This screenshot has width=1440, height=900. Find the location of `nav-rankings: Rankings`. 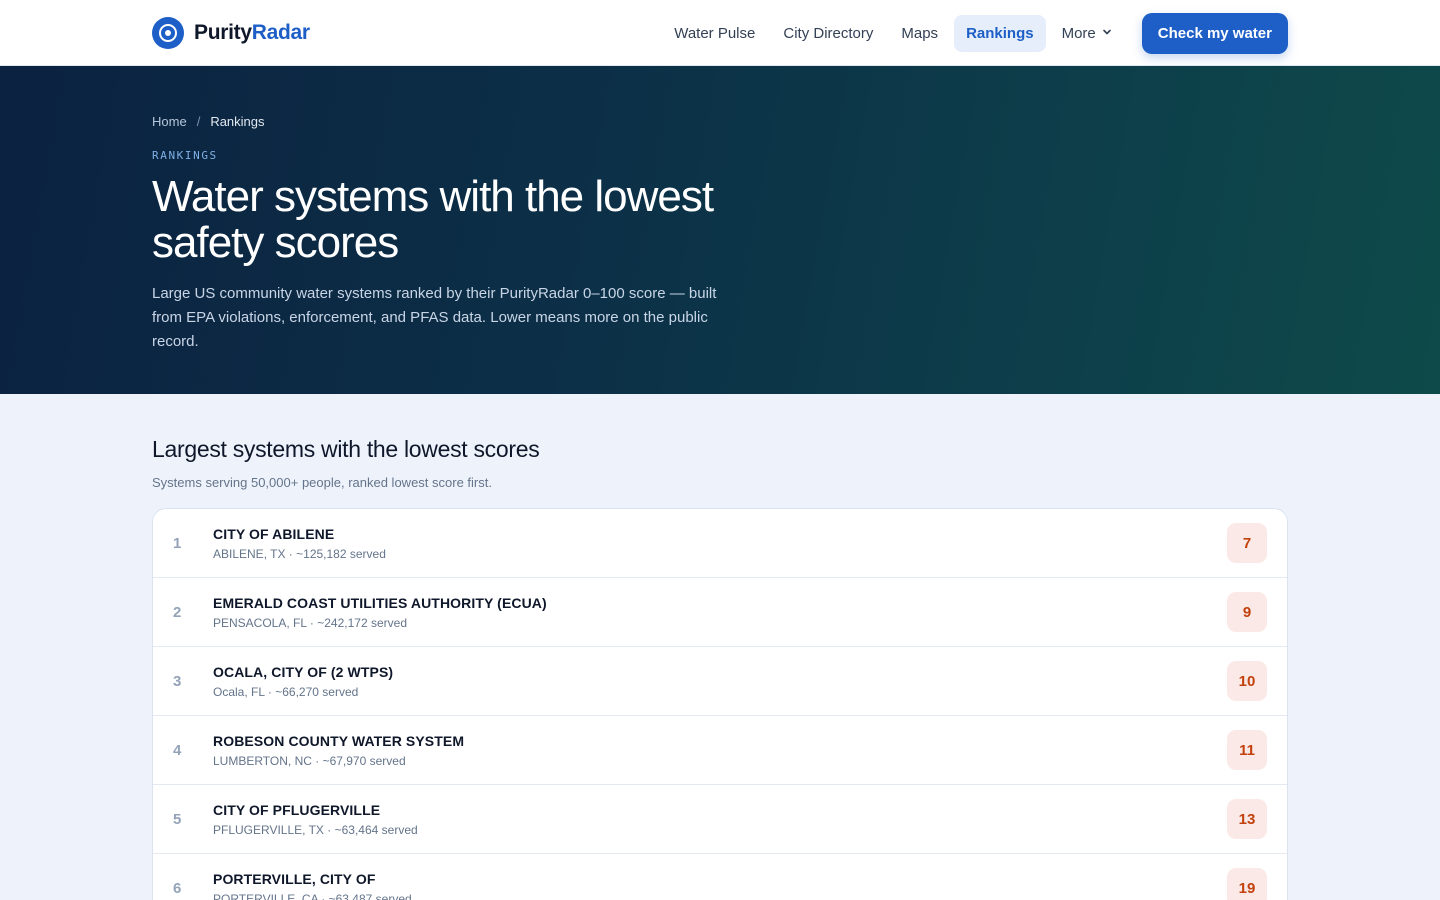

nav-rankings: Rankings is located at coordinates (1000, 33).